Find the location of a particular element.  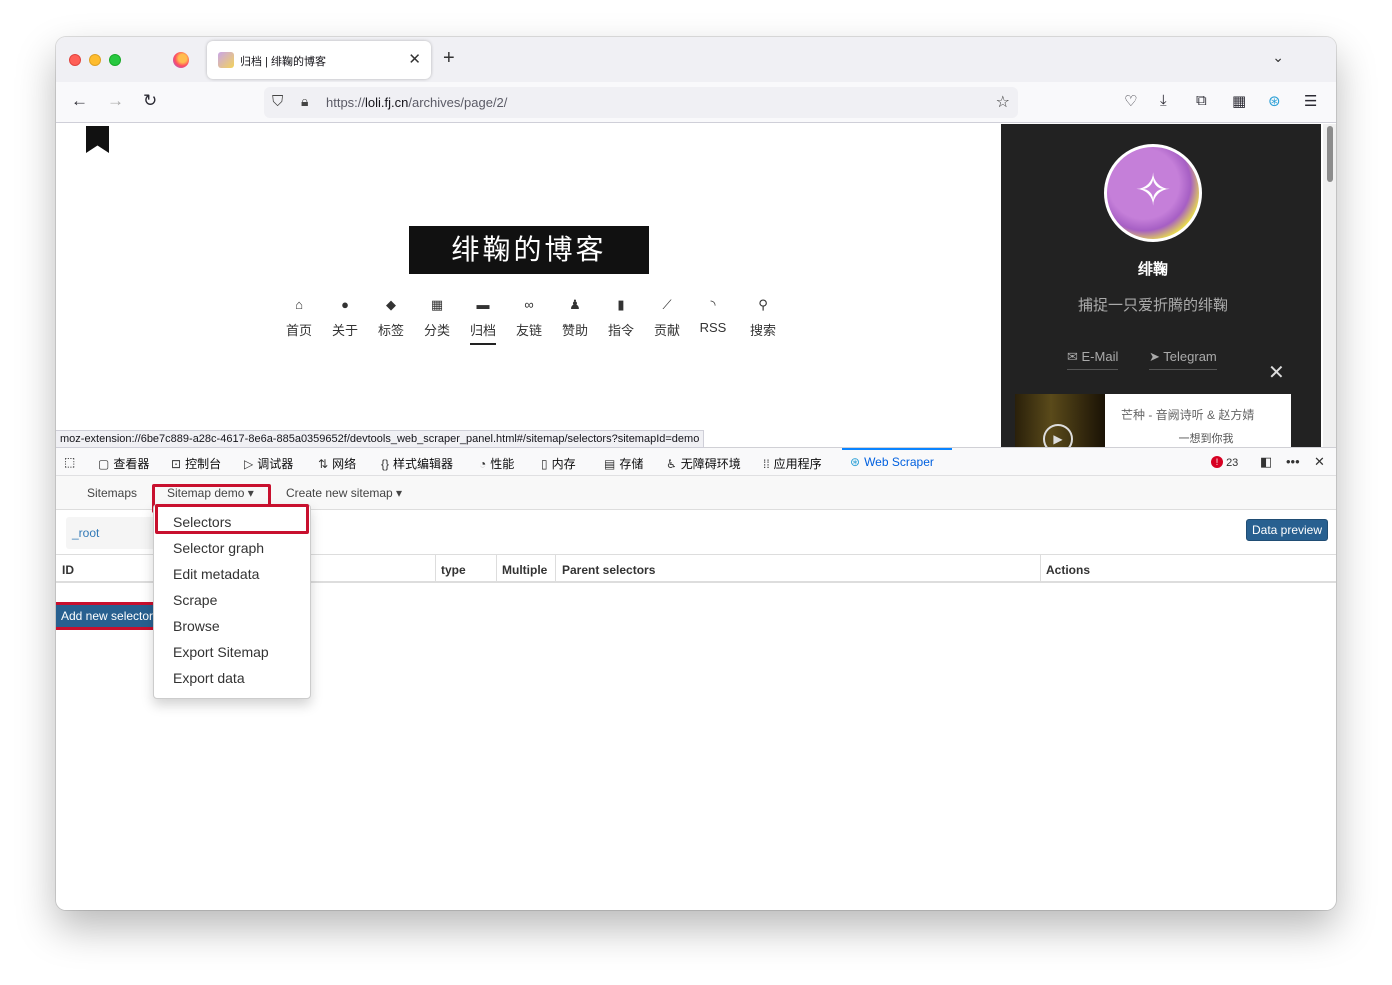

song-lyric: 一想到你我 is located at coordinates (1206, 439).